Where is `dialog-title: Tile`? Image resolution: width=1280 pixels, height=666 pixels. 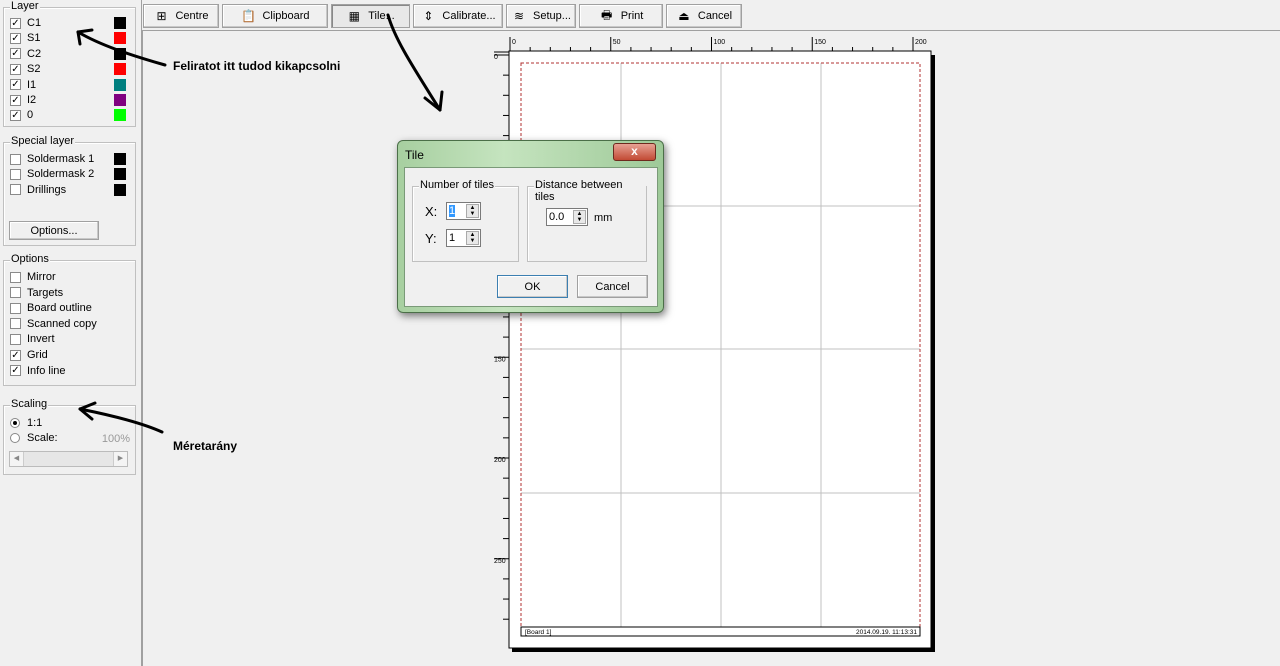
dialog-title: Tile is located at coordinates (414, 155).